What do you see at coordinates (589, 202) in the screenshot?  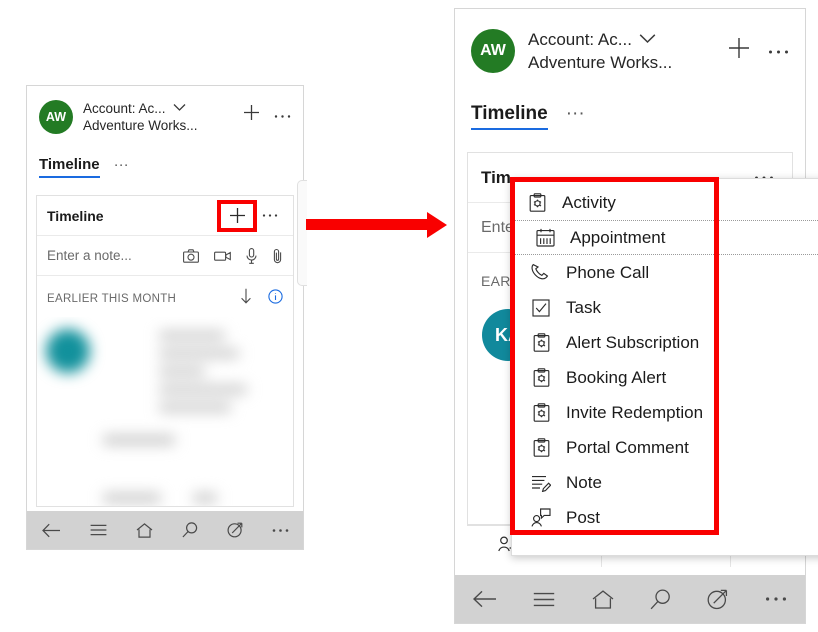 I see `menu-item-label: Activity` at bounding box center [589, 202].